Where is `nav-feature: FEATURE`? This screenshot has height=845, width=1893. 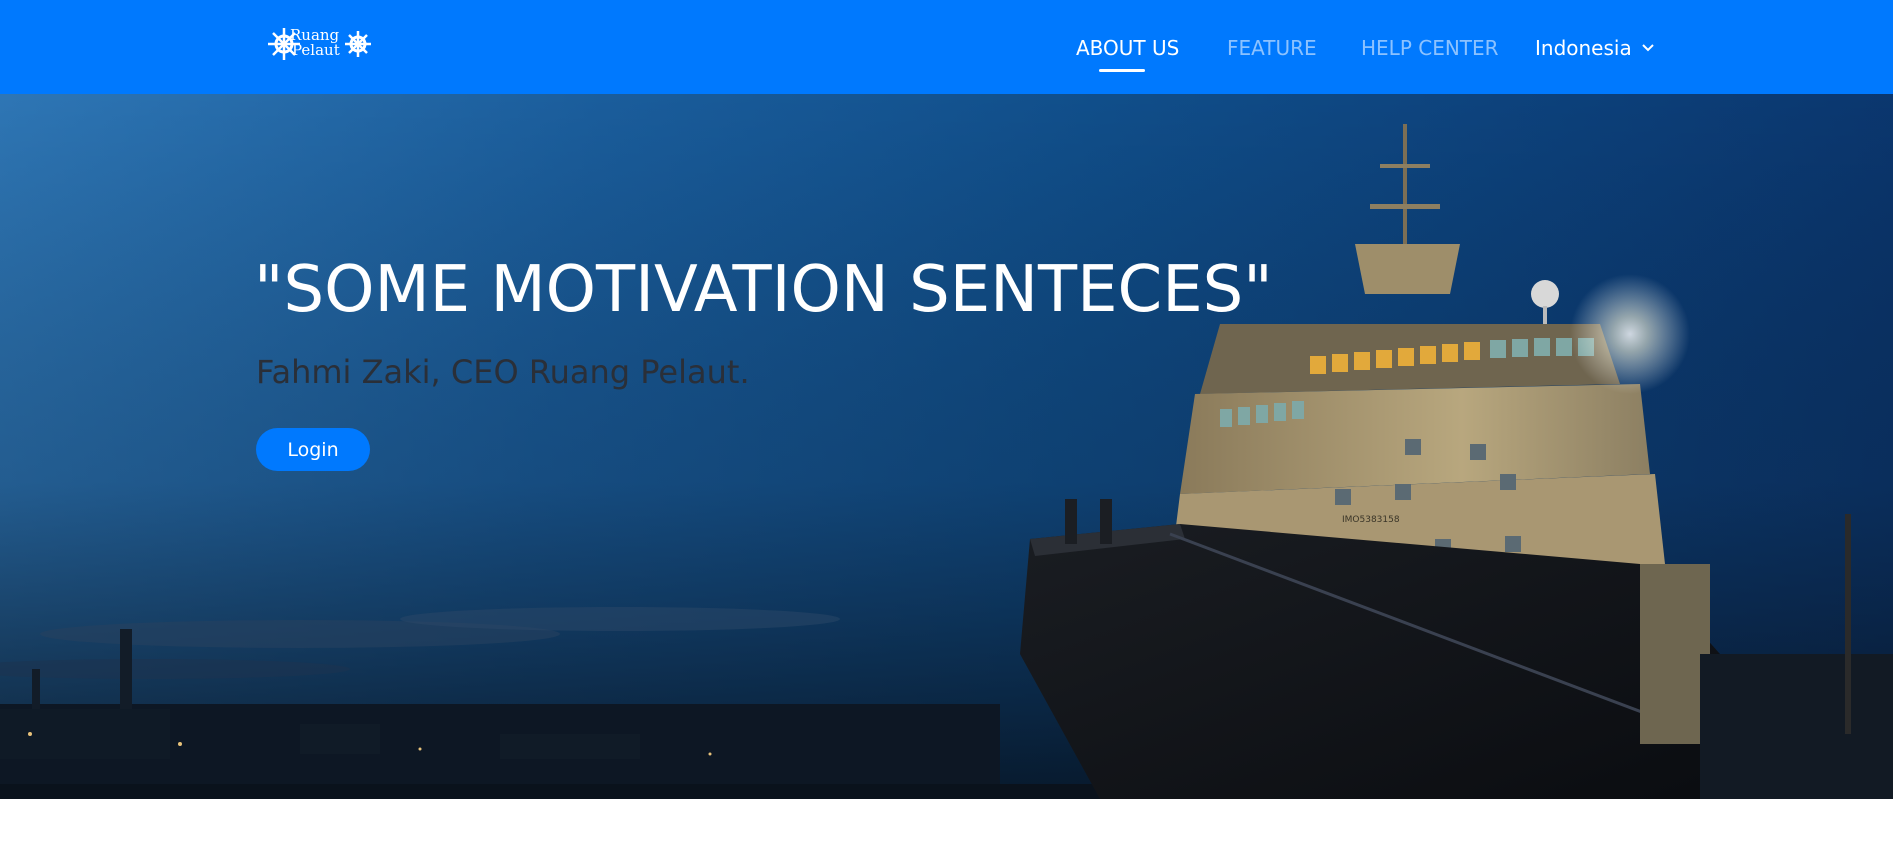
nav-feature: FEATURE is located at coordinates (1272, 48).